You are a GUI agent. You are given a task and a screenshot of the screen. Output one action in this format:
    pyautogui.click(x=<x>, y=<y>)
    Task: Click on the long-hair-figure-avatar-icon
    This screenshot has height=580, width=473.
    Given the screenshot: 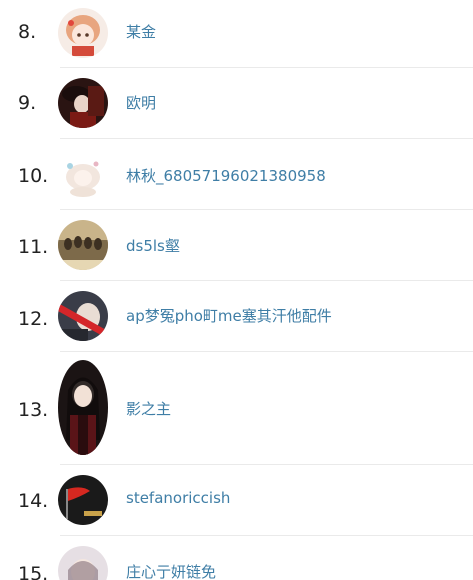 What is the action you would take?
    pyautogui.click(x=83, y=407)
    